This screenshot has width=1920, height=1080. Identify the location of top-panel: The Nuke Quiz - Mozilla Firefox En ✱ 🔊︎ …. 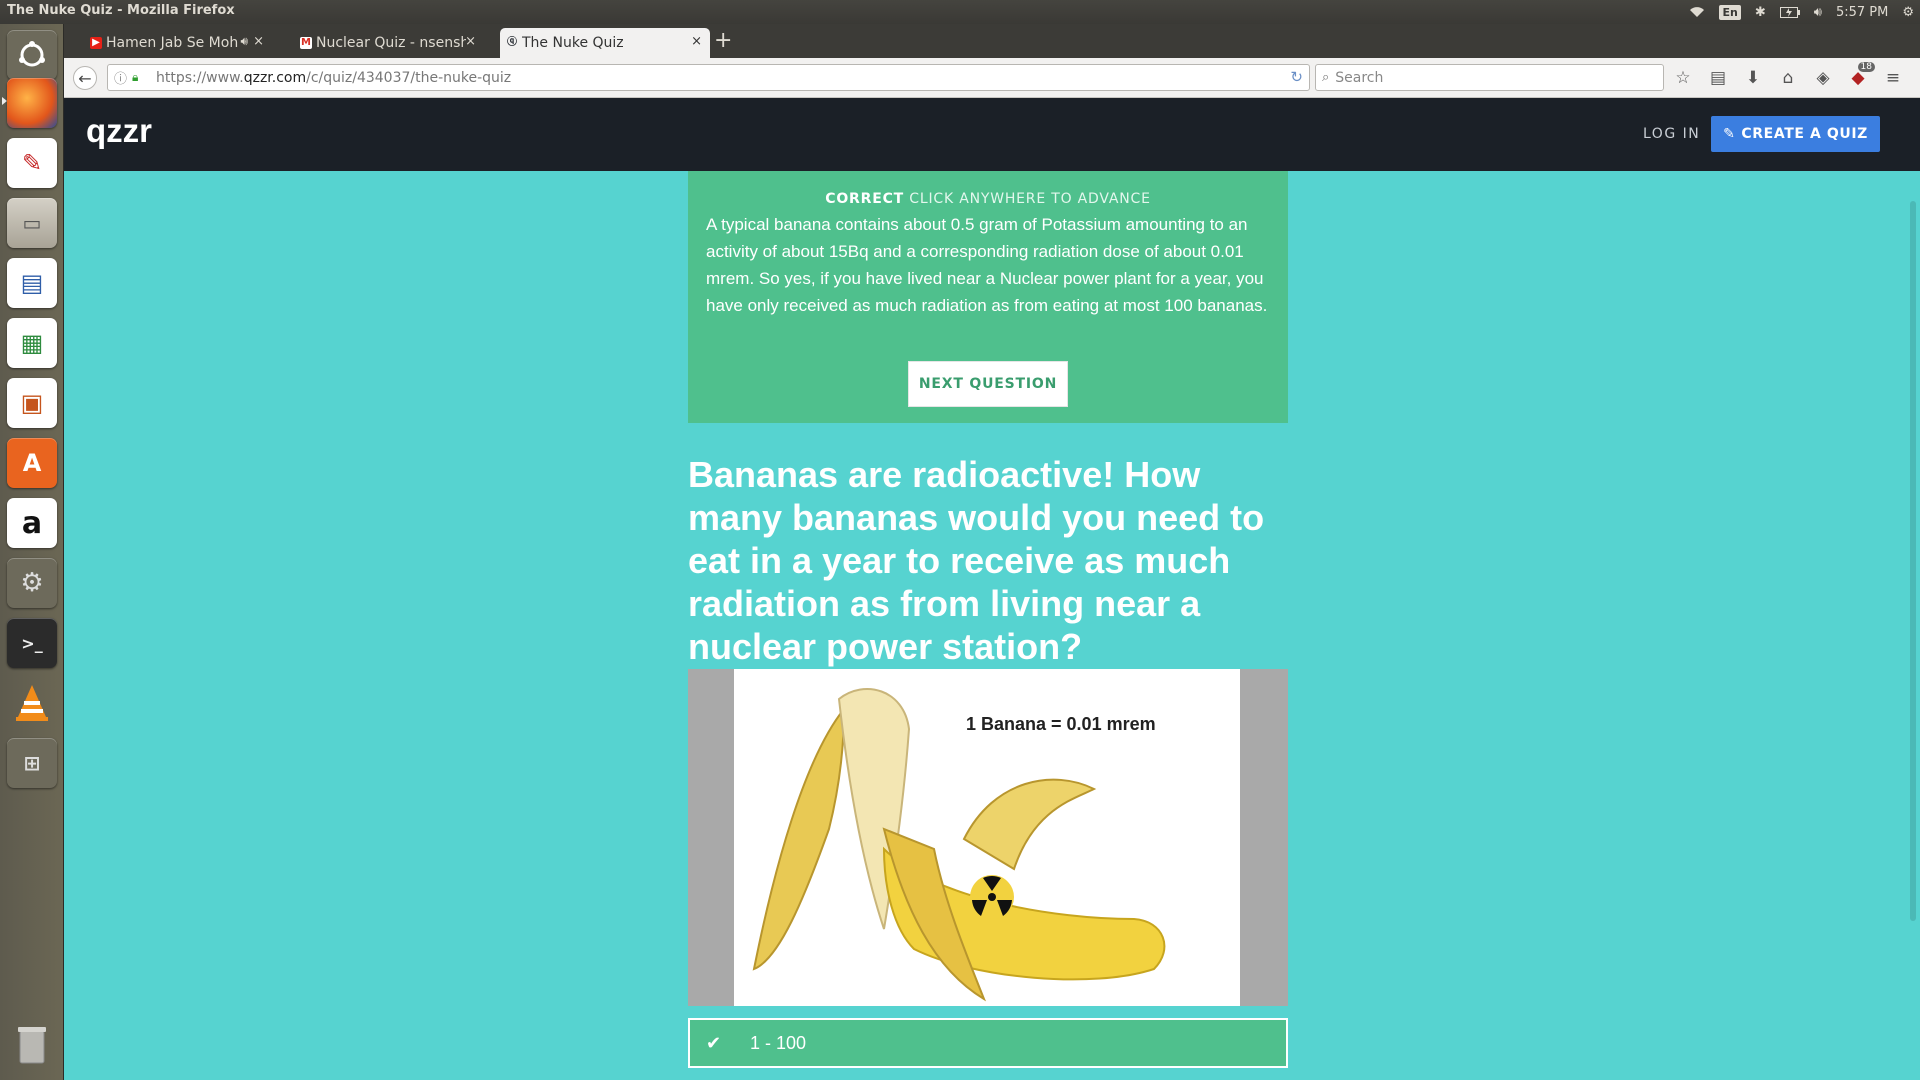
(960, 12).